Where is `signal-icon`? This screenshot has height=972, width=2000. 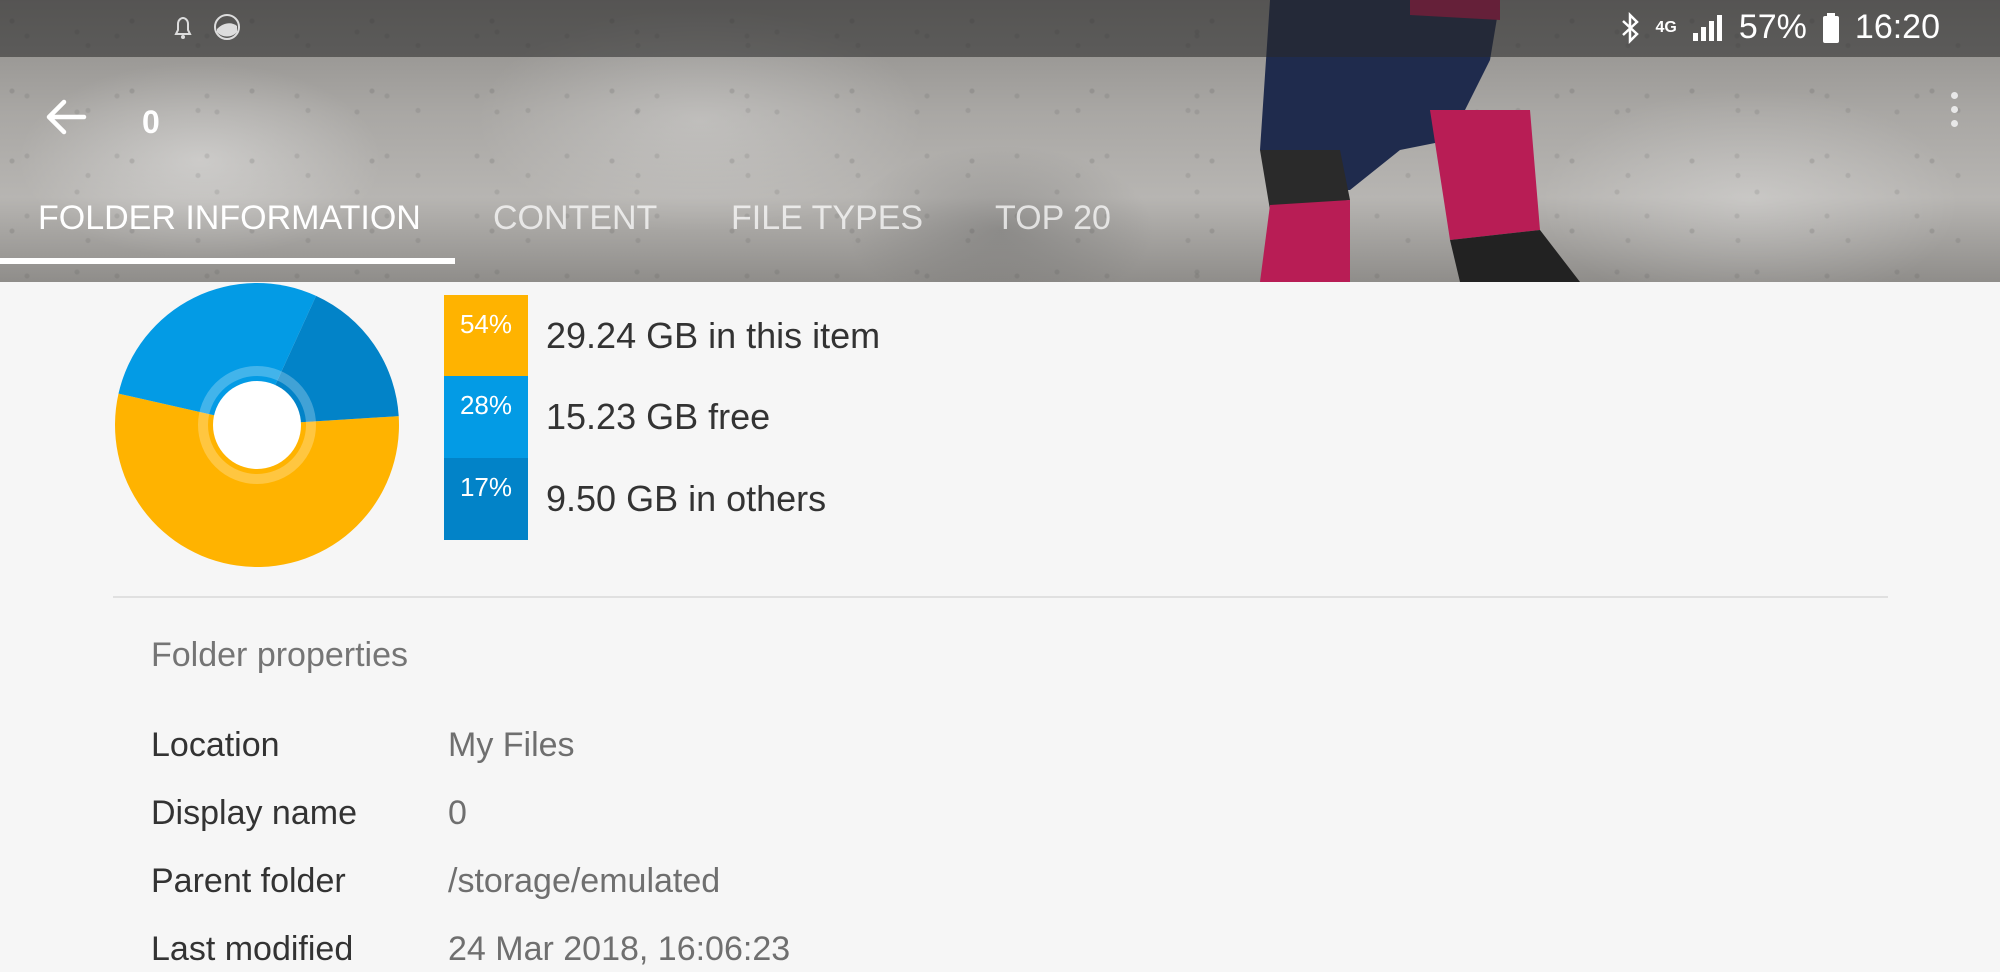
signal-icon is located at coordinates (1707, 27).